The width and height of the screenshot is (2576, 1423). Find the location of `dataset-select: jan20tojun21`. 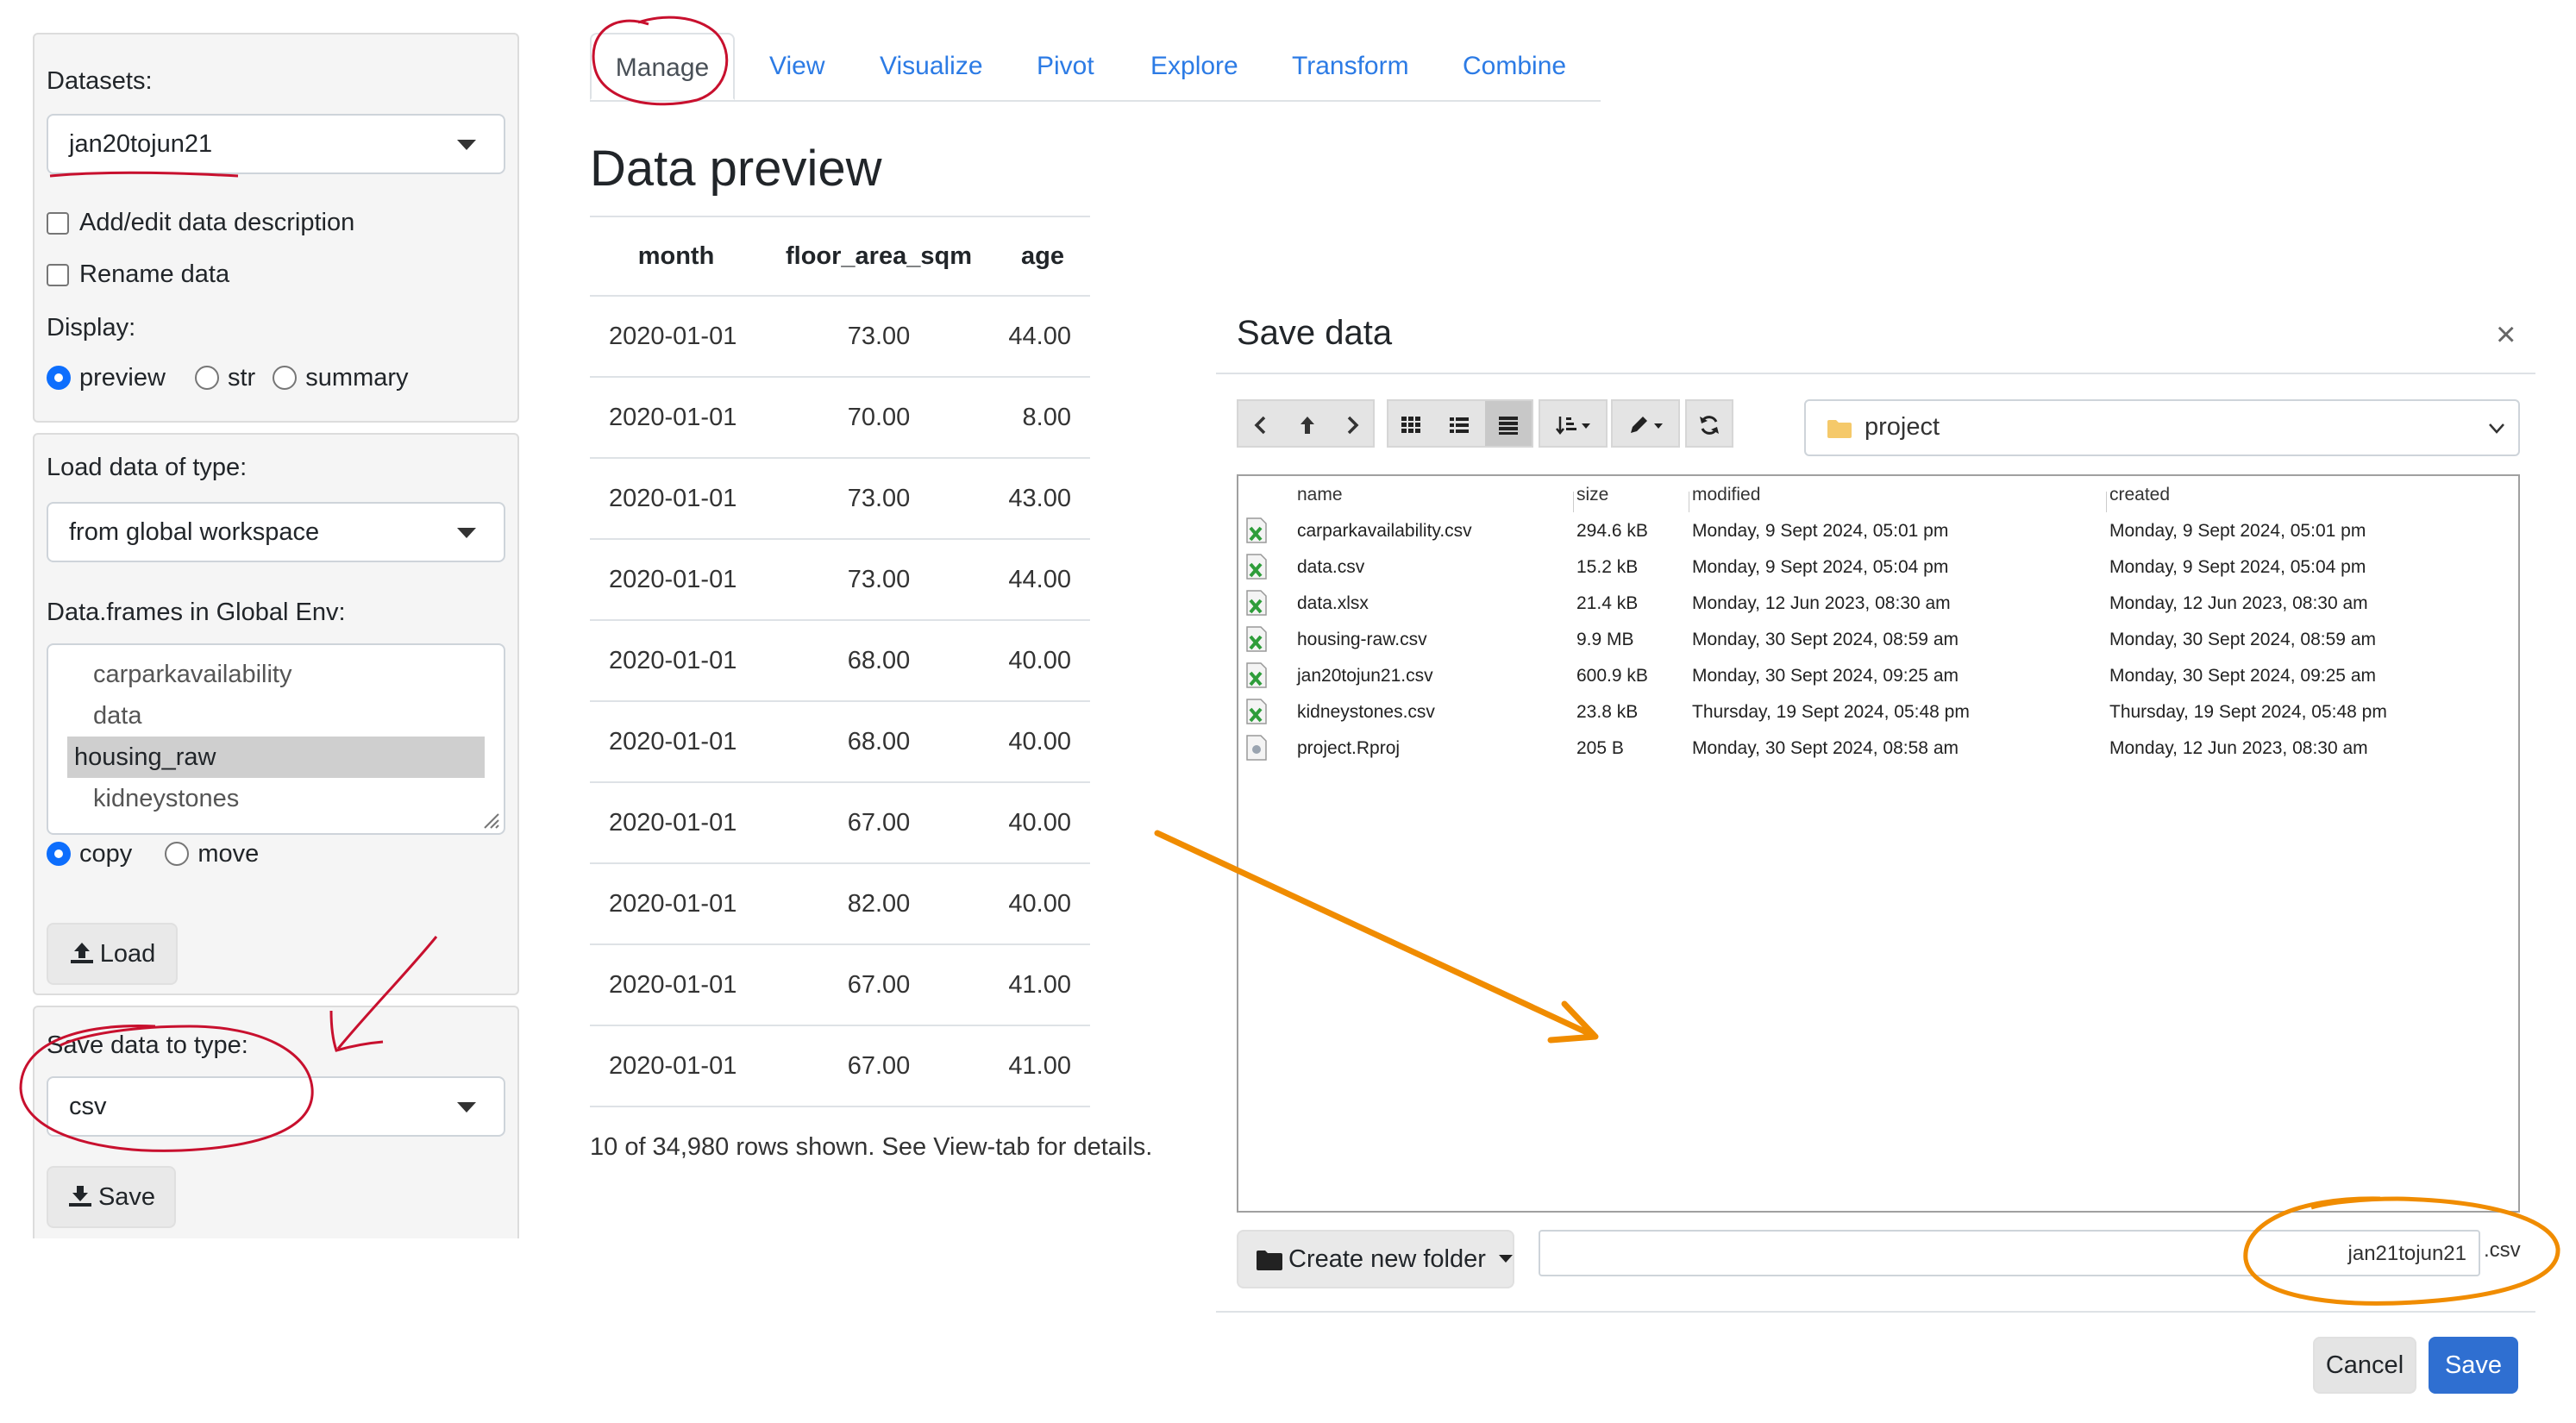

dataset-select: jan20tojun21 is located at coordinates (276, 144).